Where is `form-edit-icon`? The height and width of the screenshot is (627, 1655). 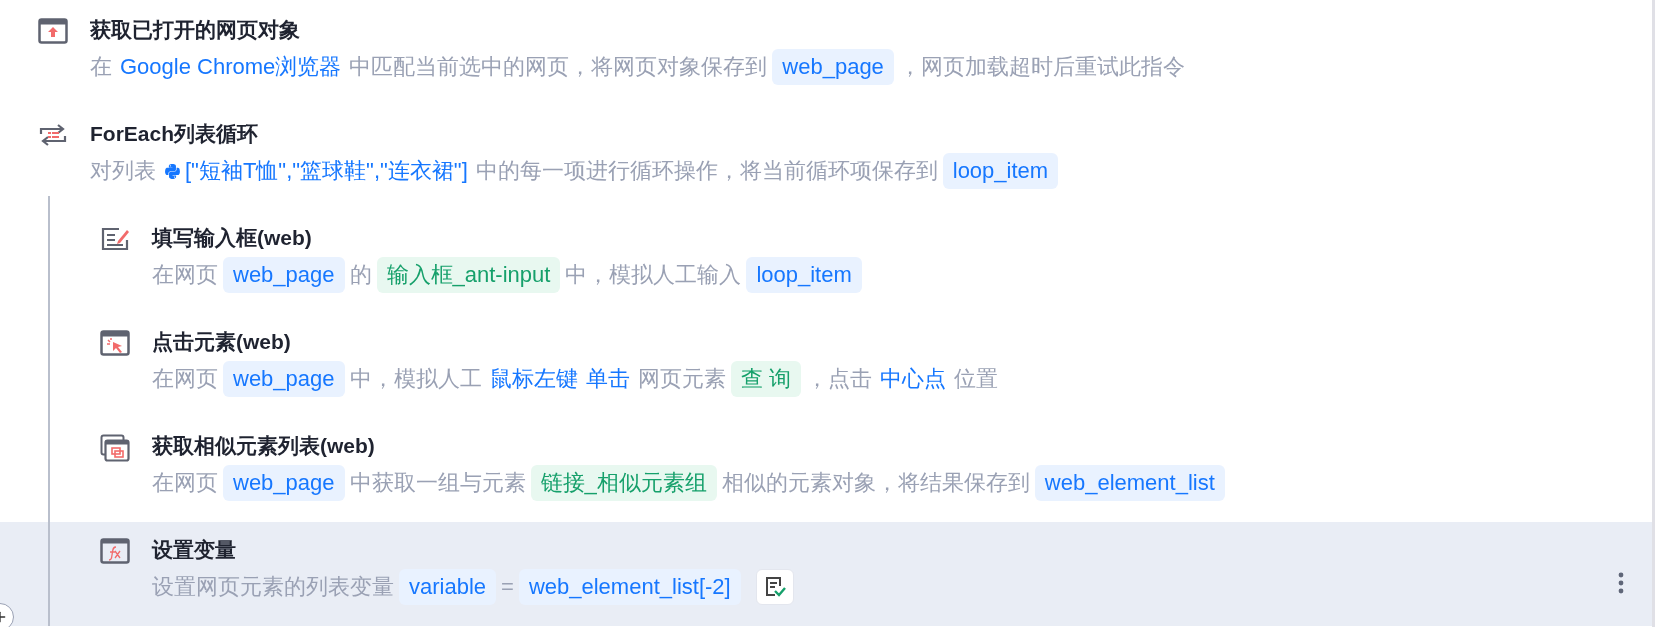
form-edit-icon is located at coordinates (115, 239).